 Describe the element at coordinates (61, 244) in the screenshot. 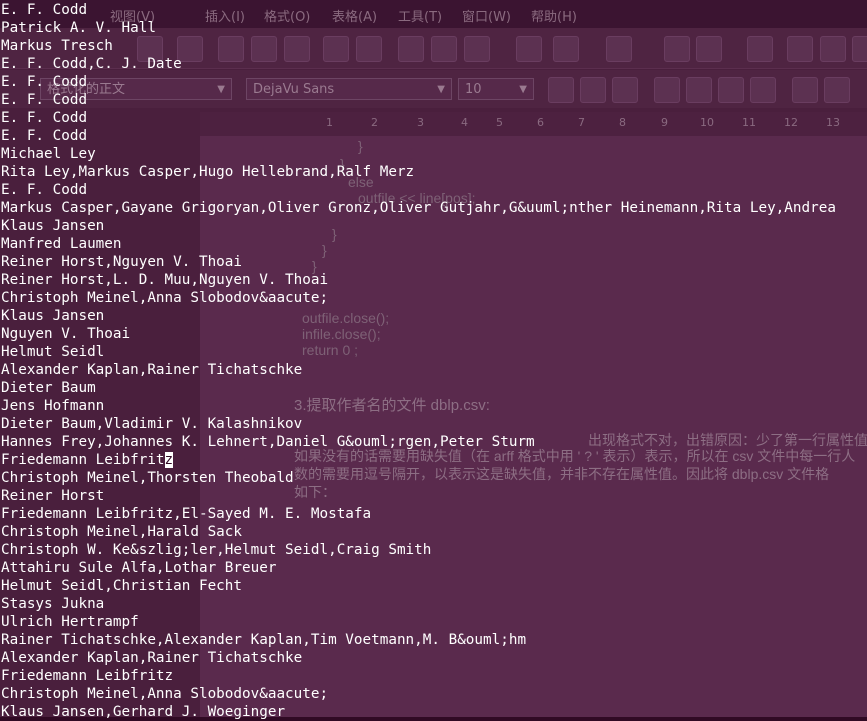

I see `terminal-line: Manfred Laumen` at that location.